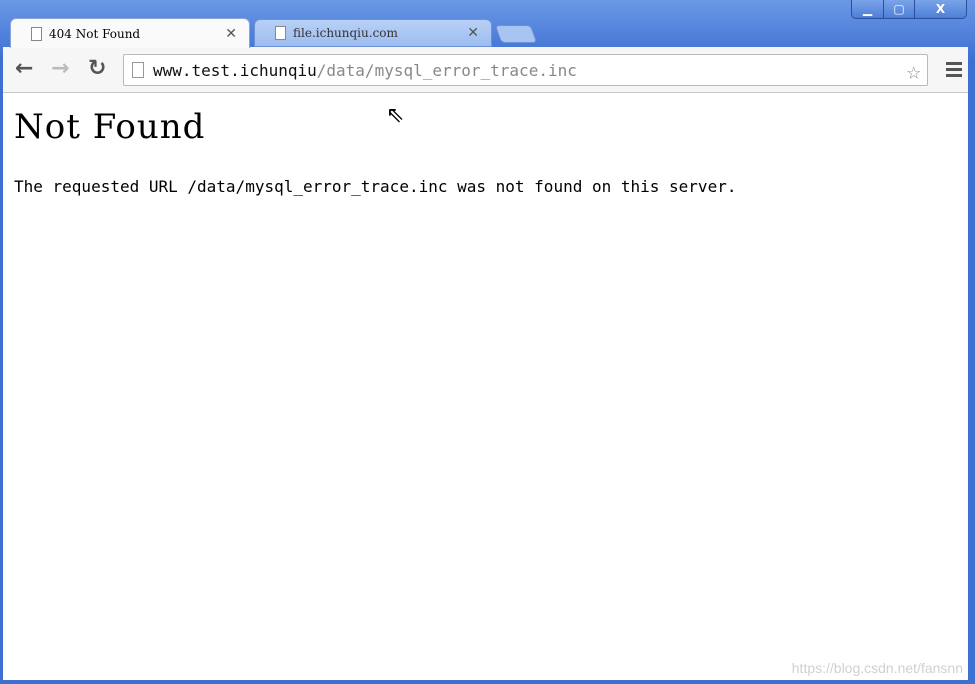 This screenshot has width=975, height=684. I want to click on maximize-button: ▢, so click(898, 9).